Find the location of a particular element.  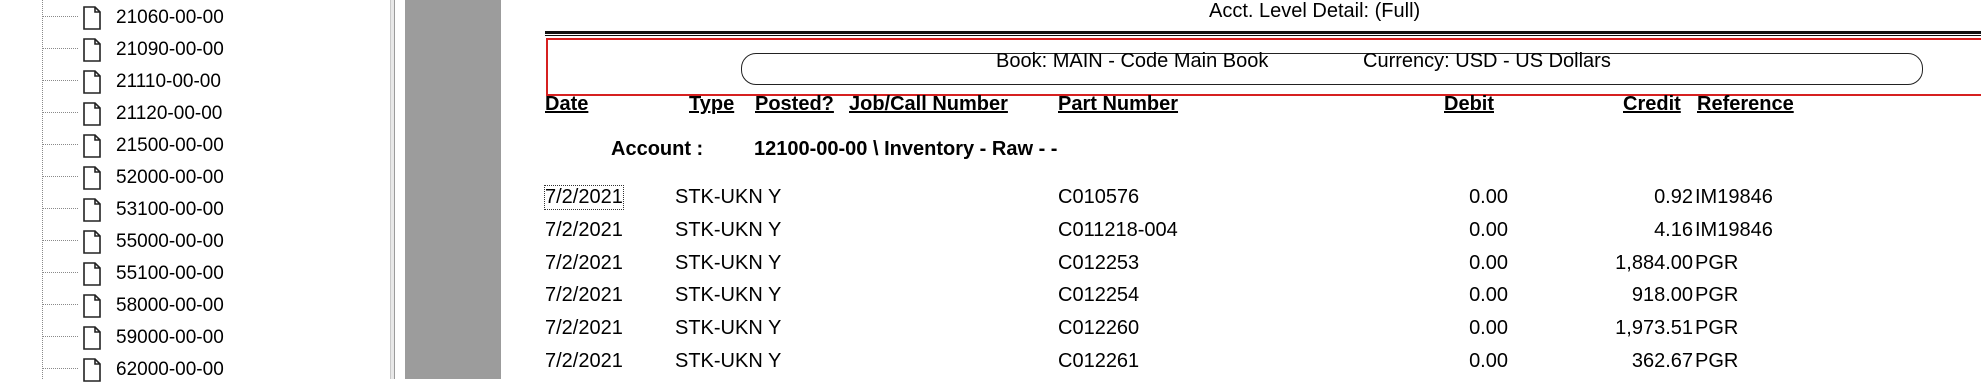

table-row: 7/2/2021 STK-UKN Y C012260 0.00 1,973.51 PGR is located at coordinates (1241, 332).